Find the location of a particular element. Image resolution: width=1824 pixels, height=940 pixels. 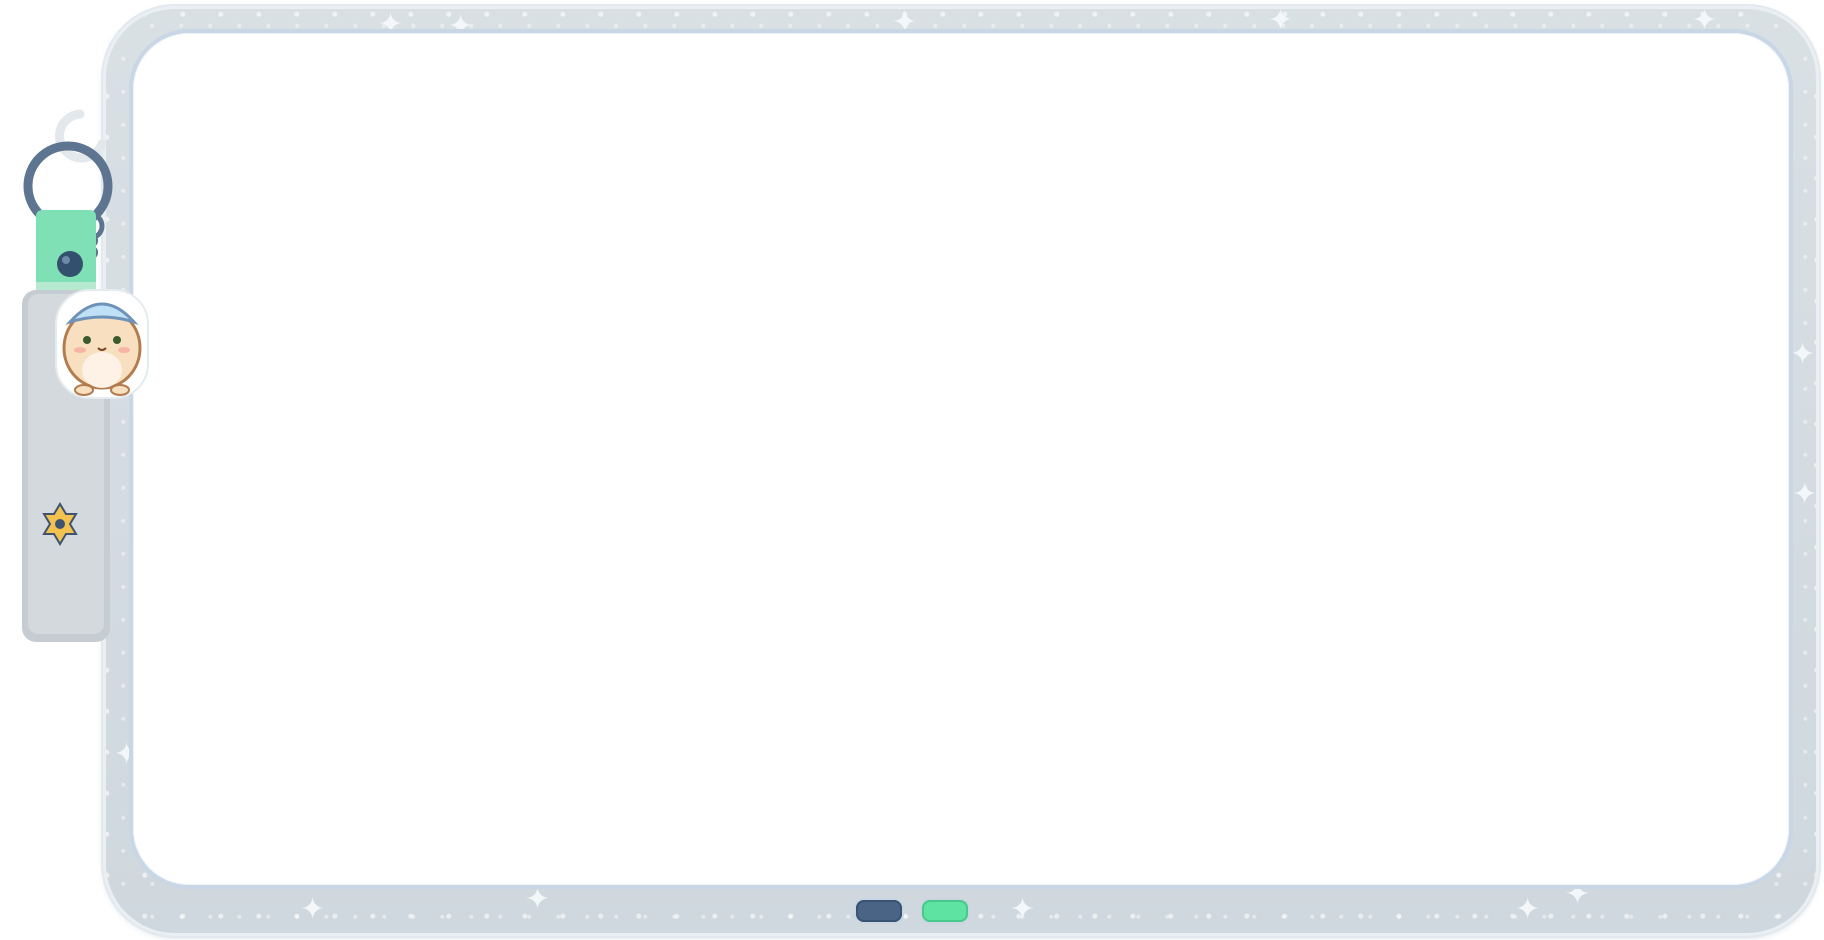

strap-label: Noel is located at coordinates (9, 514).